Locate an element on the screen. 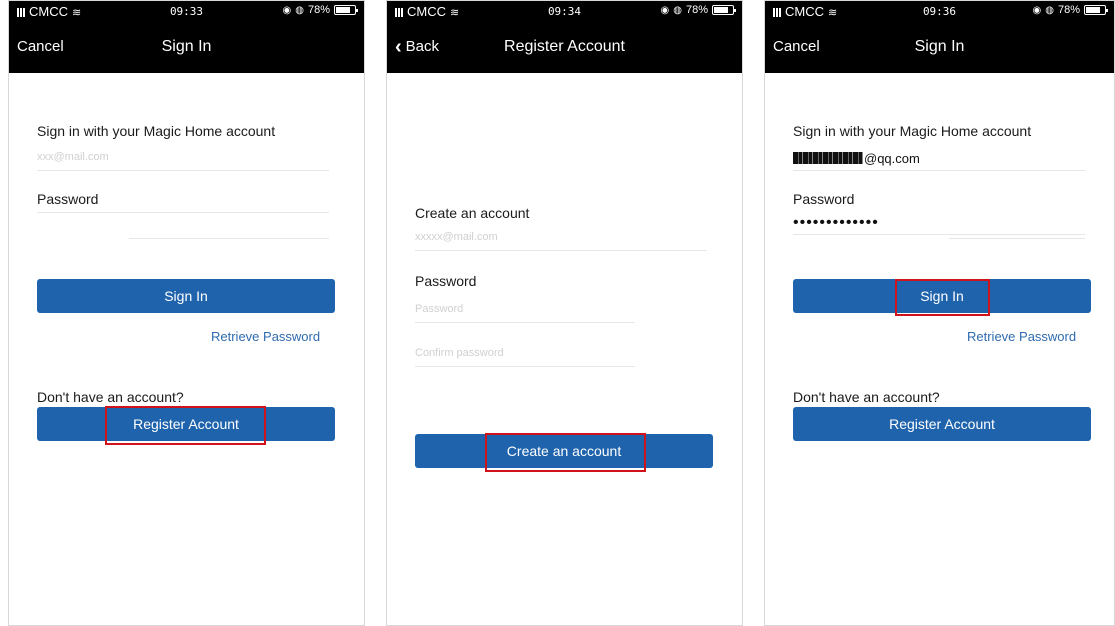 The height and width of the screenshot is (626, 1115). sign-in-button: Sign In is located at coordinates (186, 296).